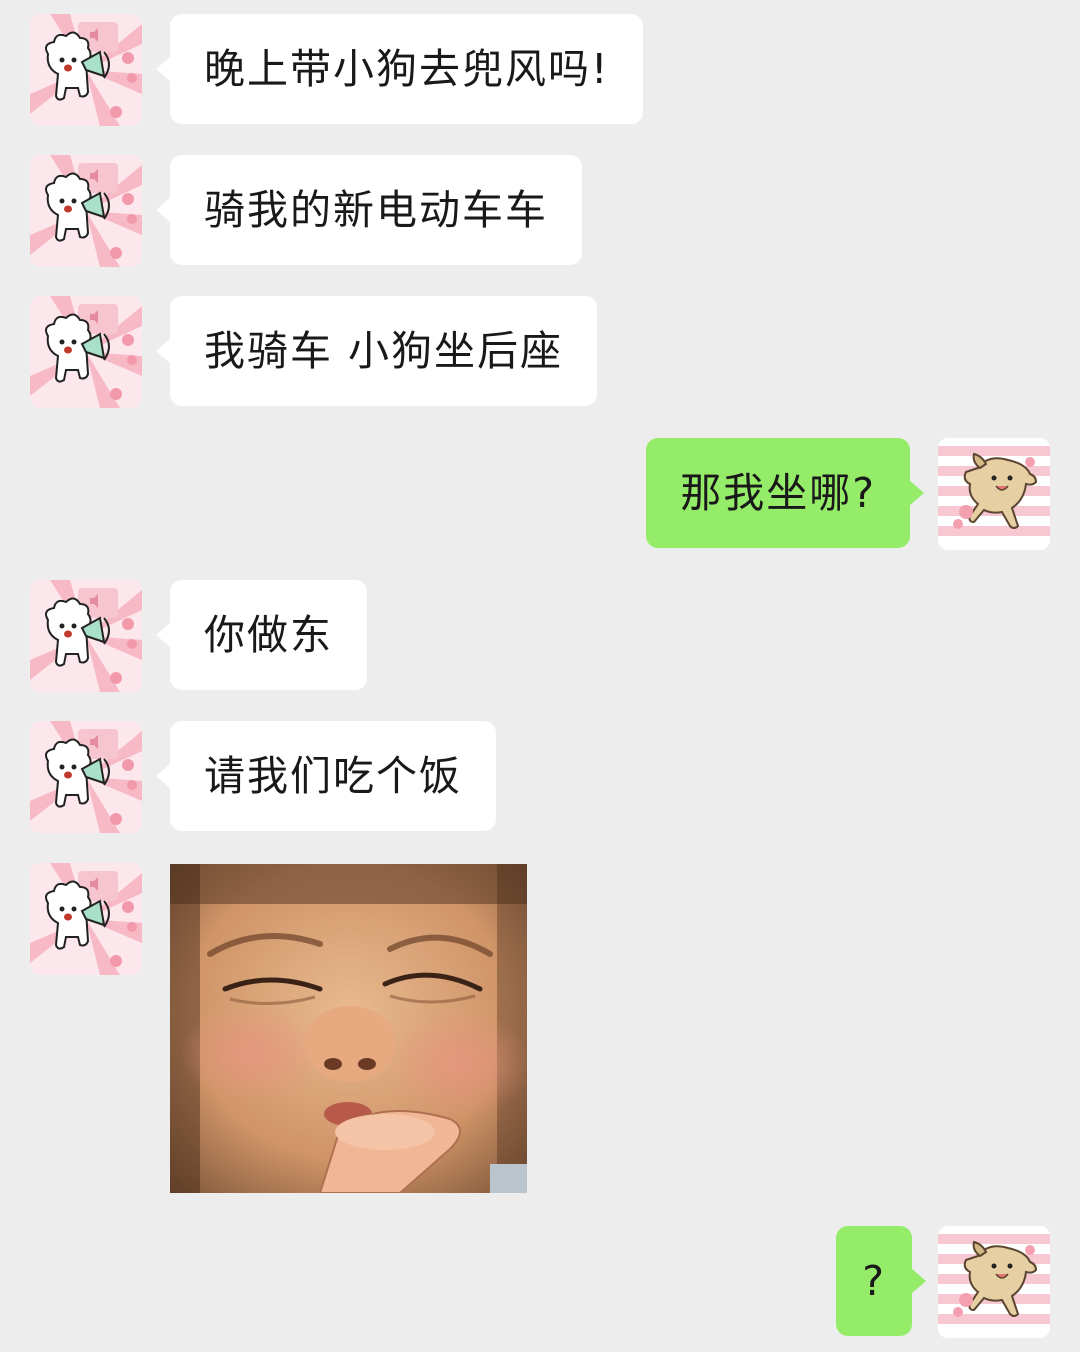 The height and width of the screenshot is (1352, 1080). I want to click on message-bubble-incoming: 我骑车 小狗坐后座, so click(376, 351).